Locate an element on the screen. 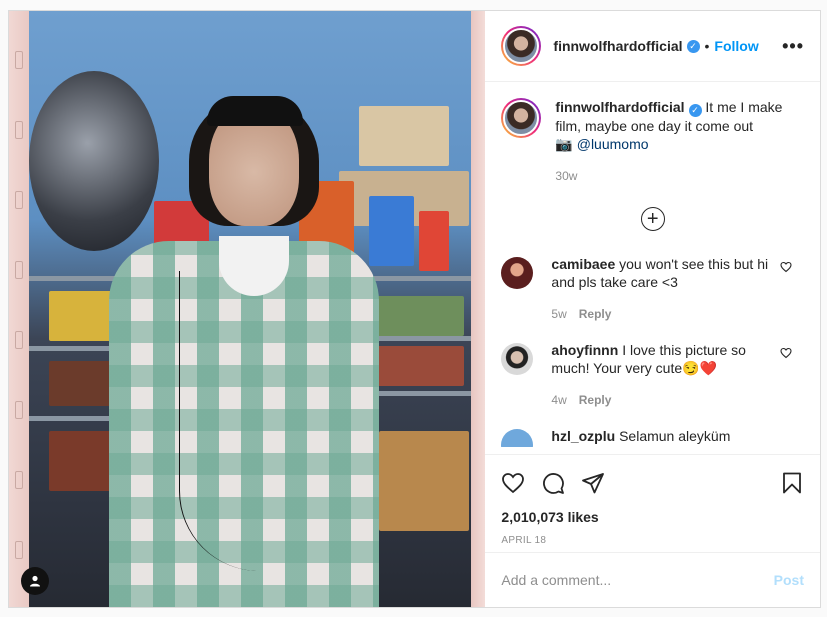 Image resolution: width=827 pixels, height=617 pixels. share-icon is located at coordinates (593, 483).